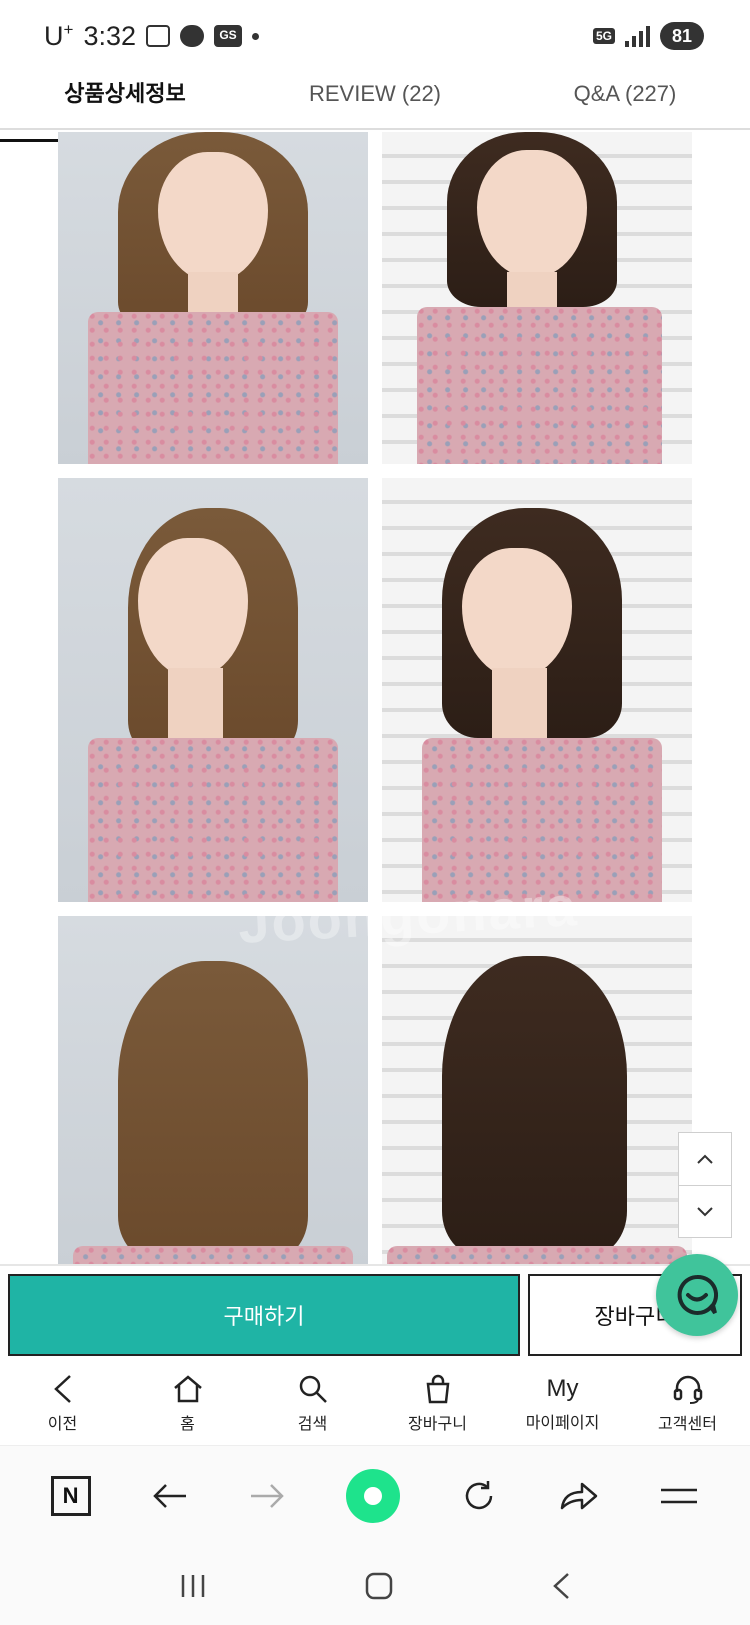 Image resolution: width=750 pixels, height=1625 pixels. I want to click on chat-button, so click(697, 1295).